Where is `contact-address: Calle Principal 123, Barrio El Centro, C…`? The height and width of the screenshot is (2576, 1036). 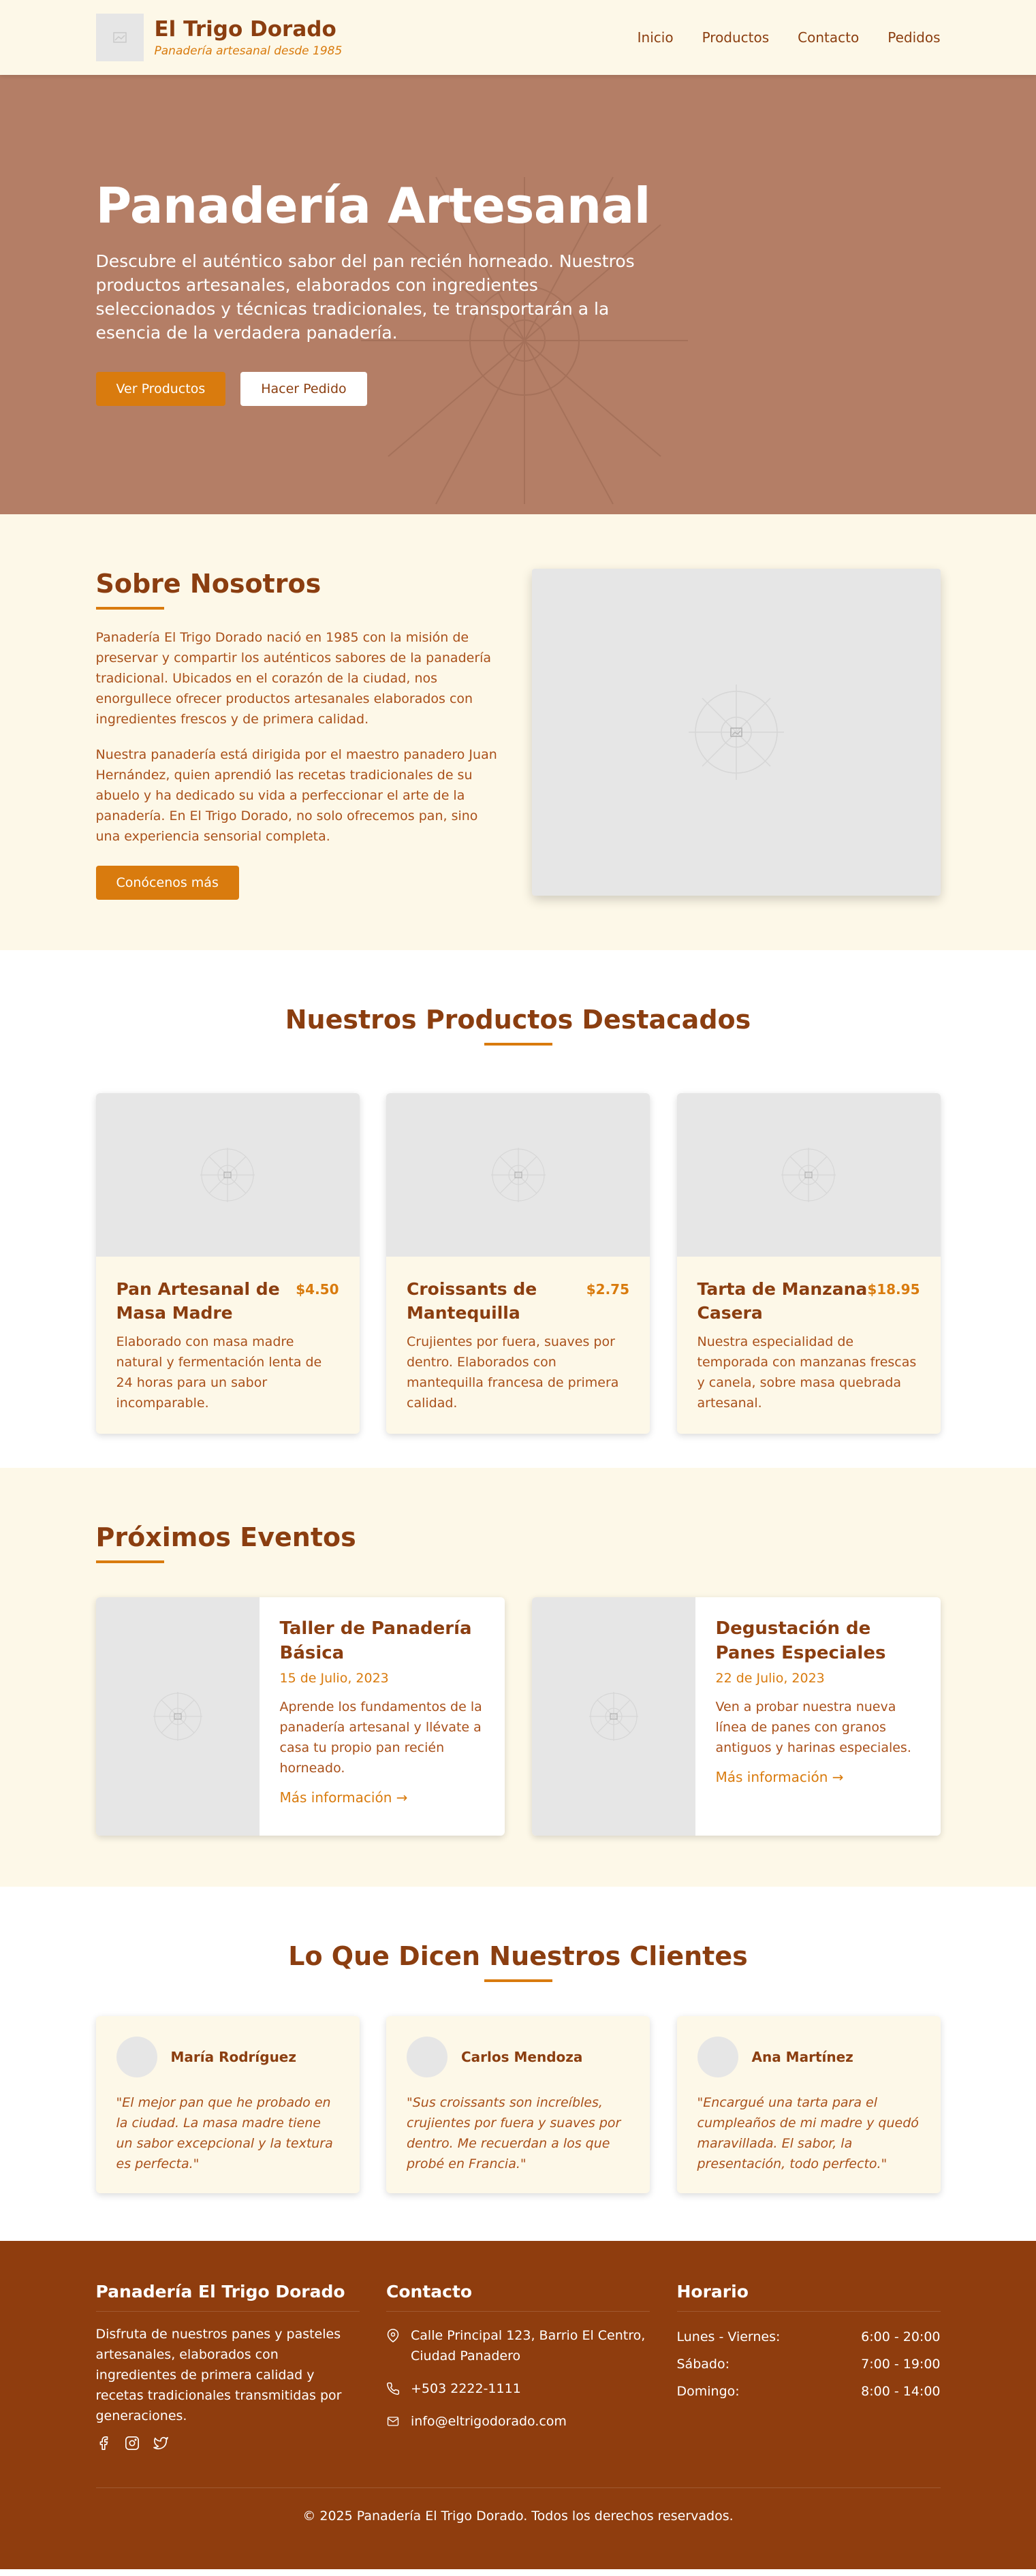
contact-address: Calle Principal 123, Barrio El Centro, C… is located at coordinates (518, 2345).